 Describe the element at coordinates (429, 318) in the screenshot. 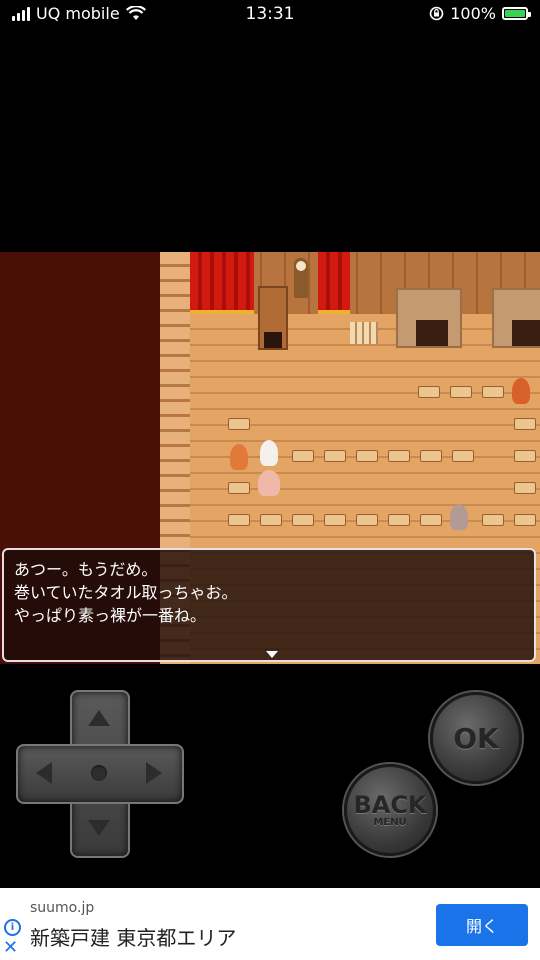

I see `fireplace-left` at that location.